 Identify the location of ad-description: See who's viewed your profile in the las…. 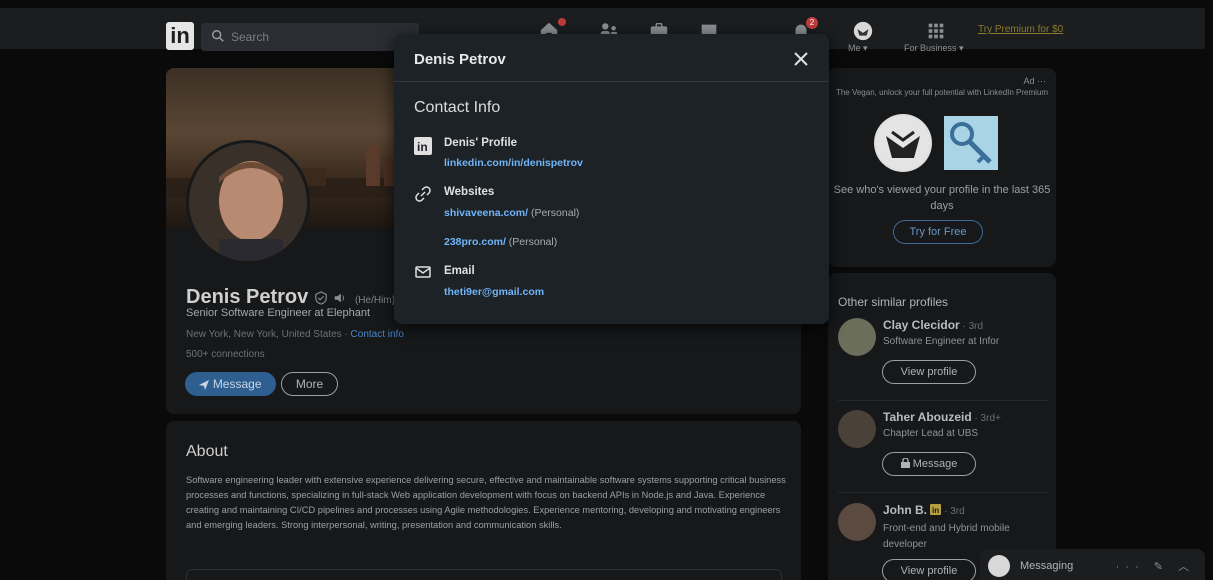
(942, 198).